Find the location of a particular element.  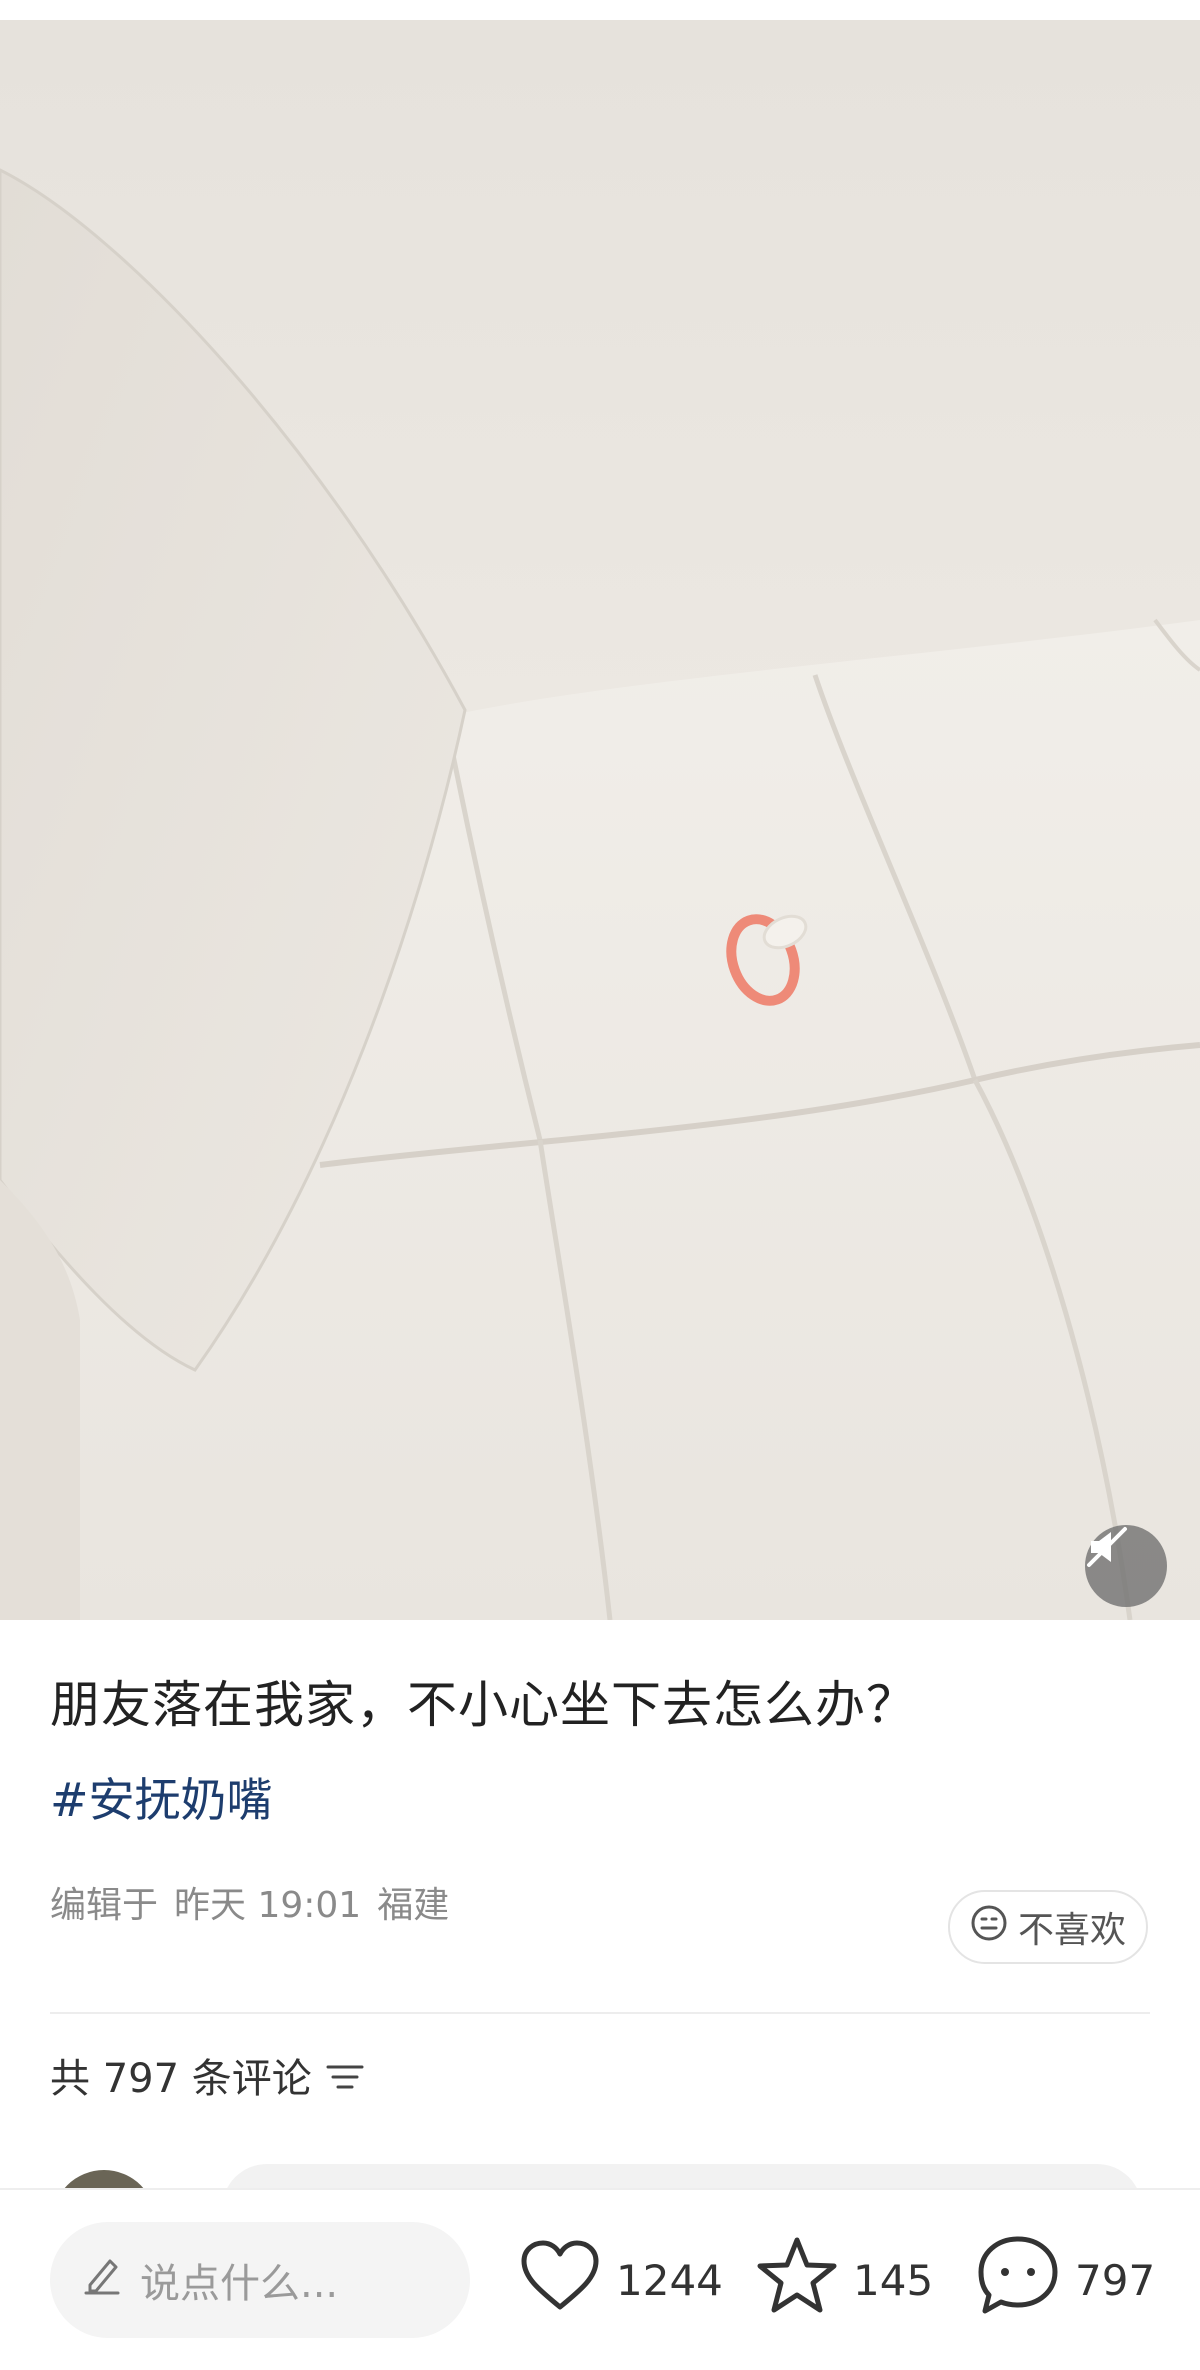

comment-button: 797 is located at coordinates (1065, 2280).